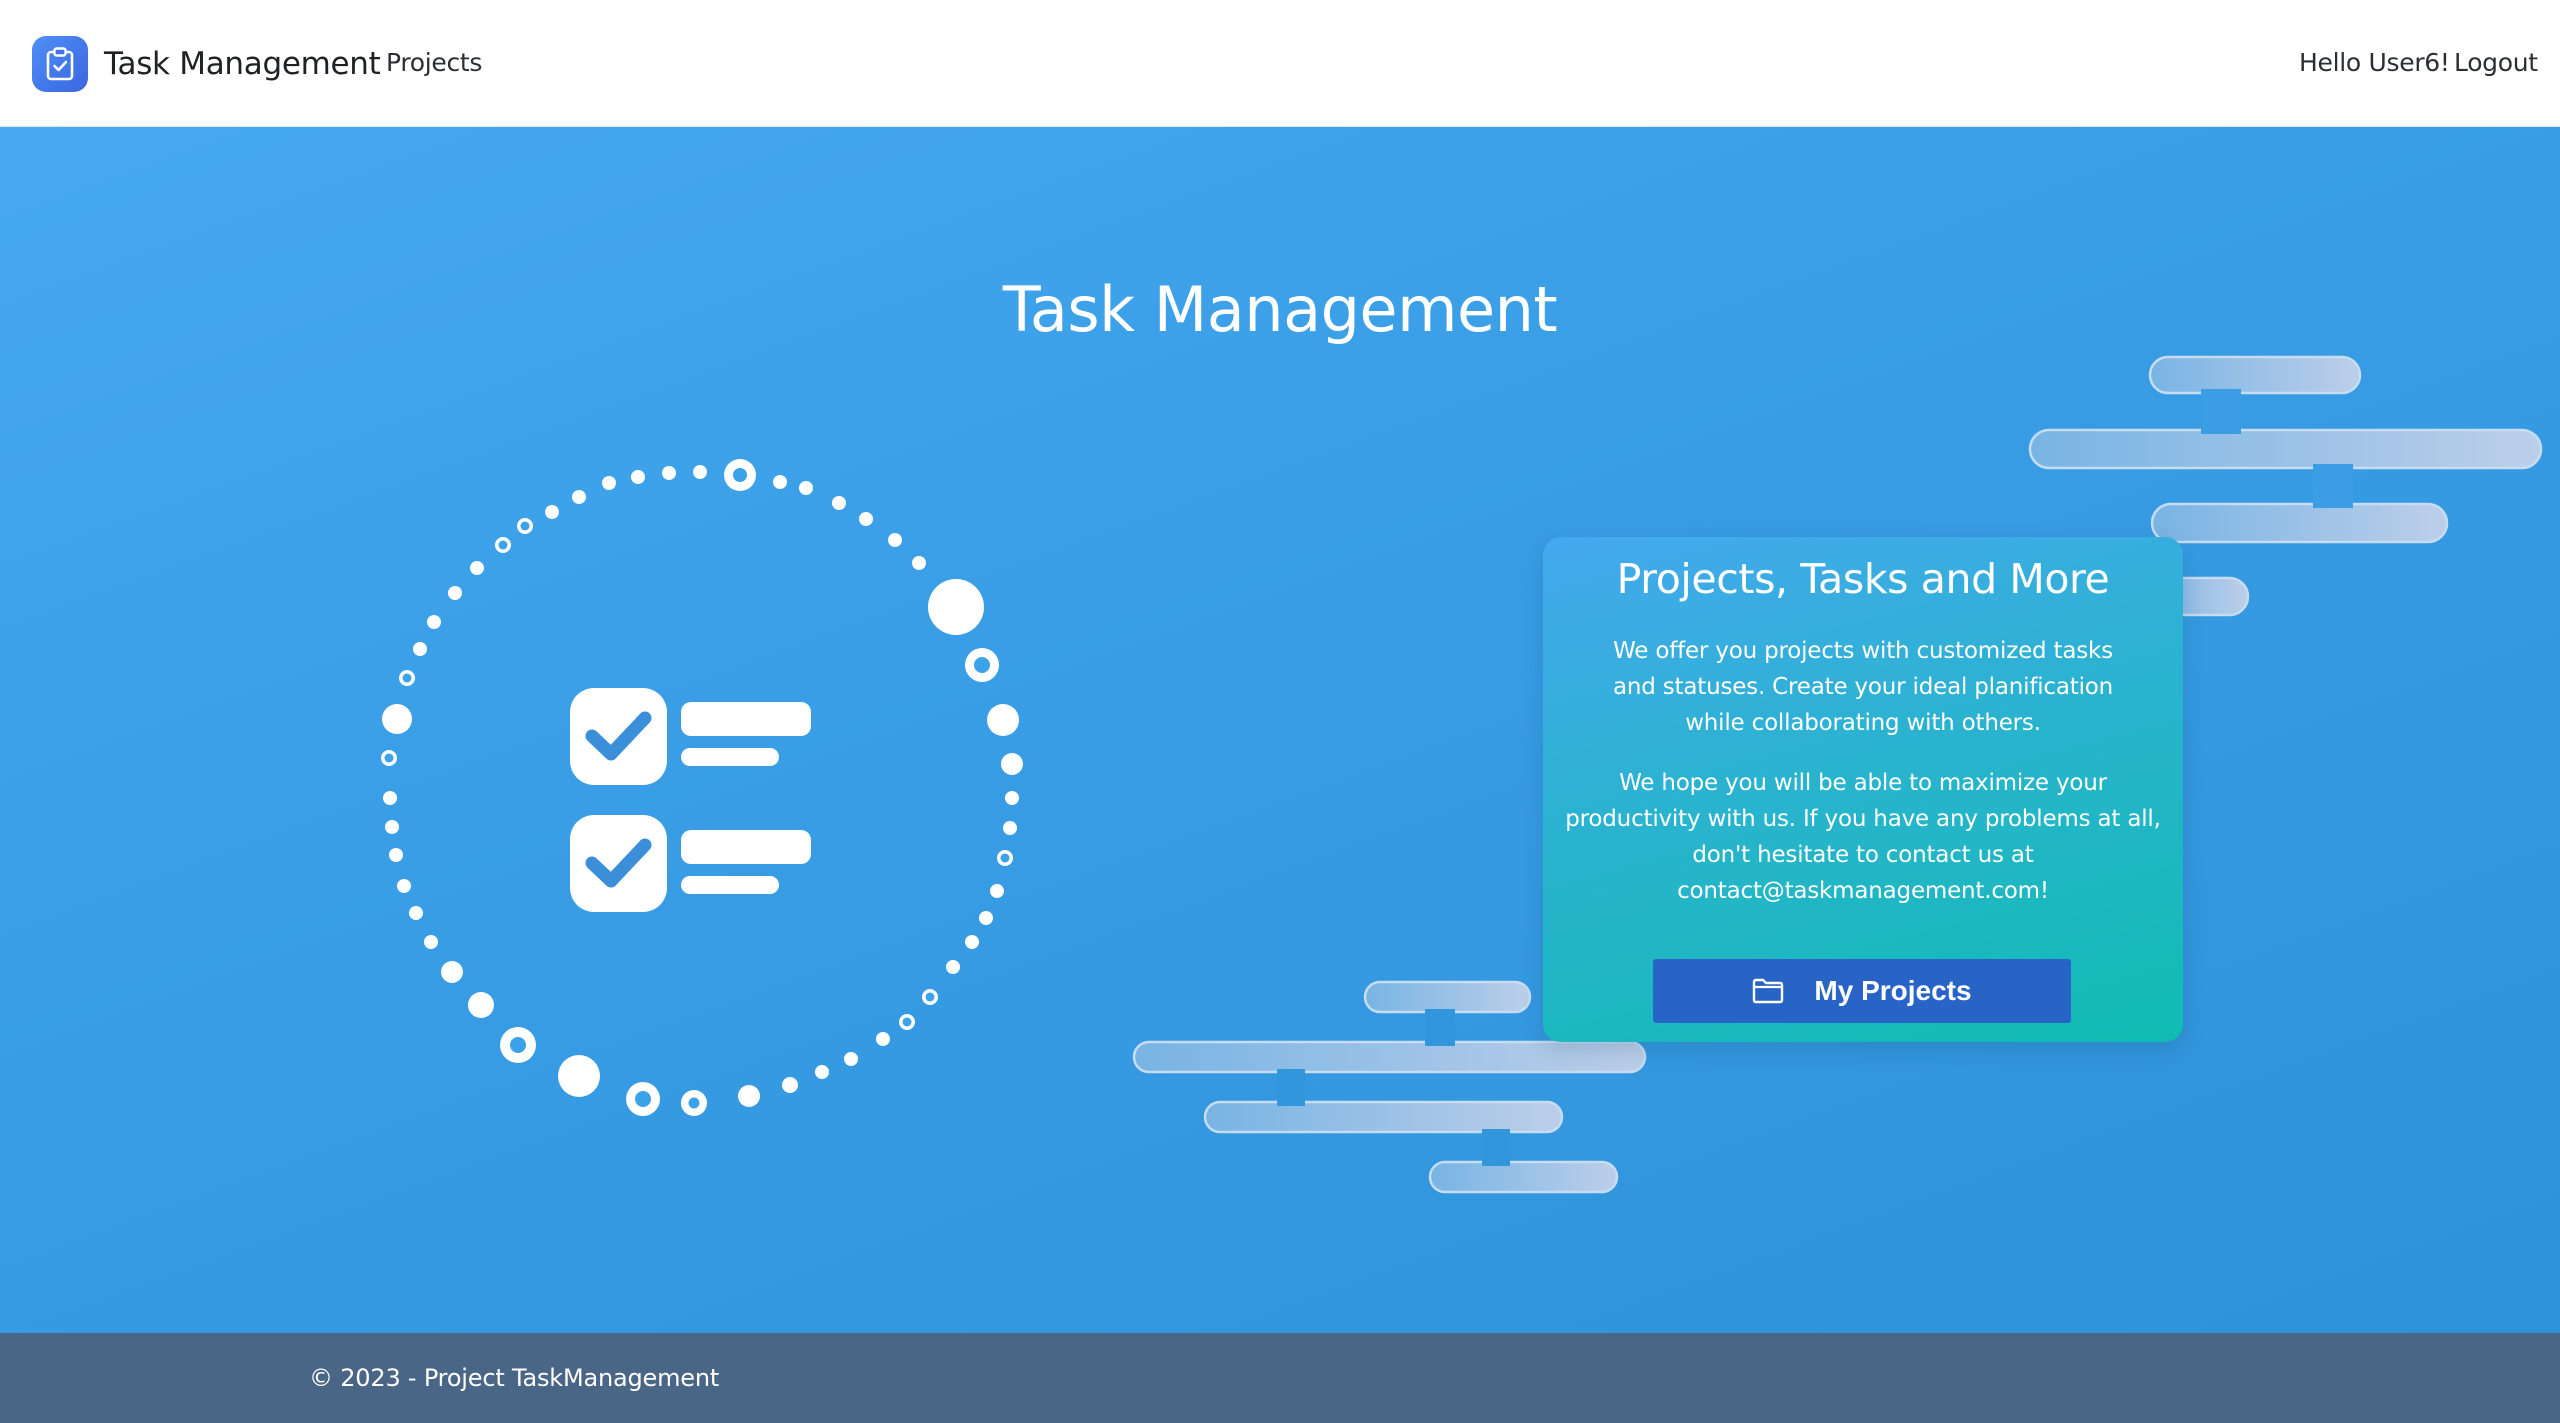  Describe the element at coordinates (242, 64) in the screenshot. I see `brand-name: Task Management` at that location.